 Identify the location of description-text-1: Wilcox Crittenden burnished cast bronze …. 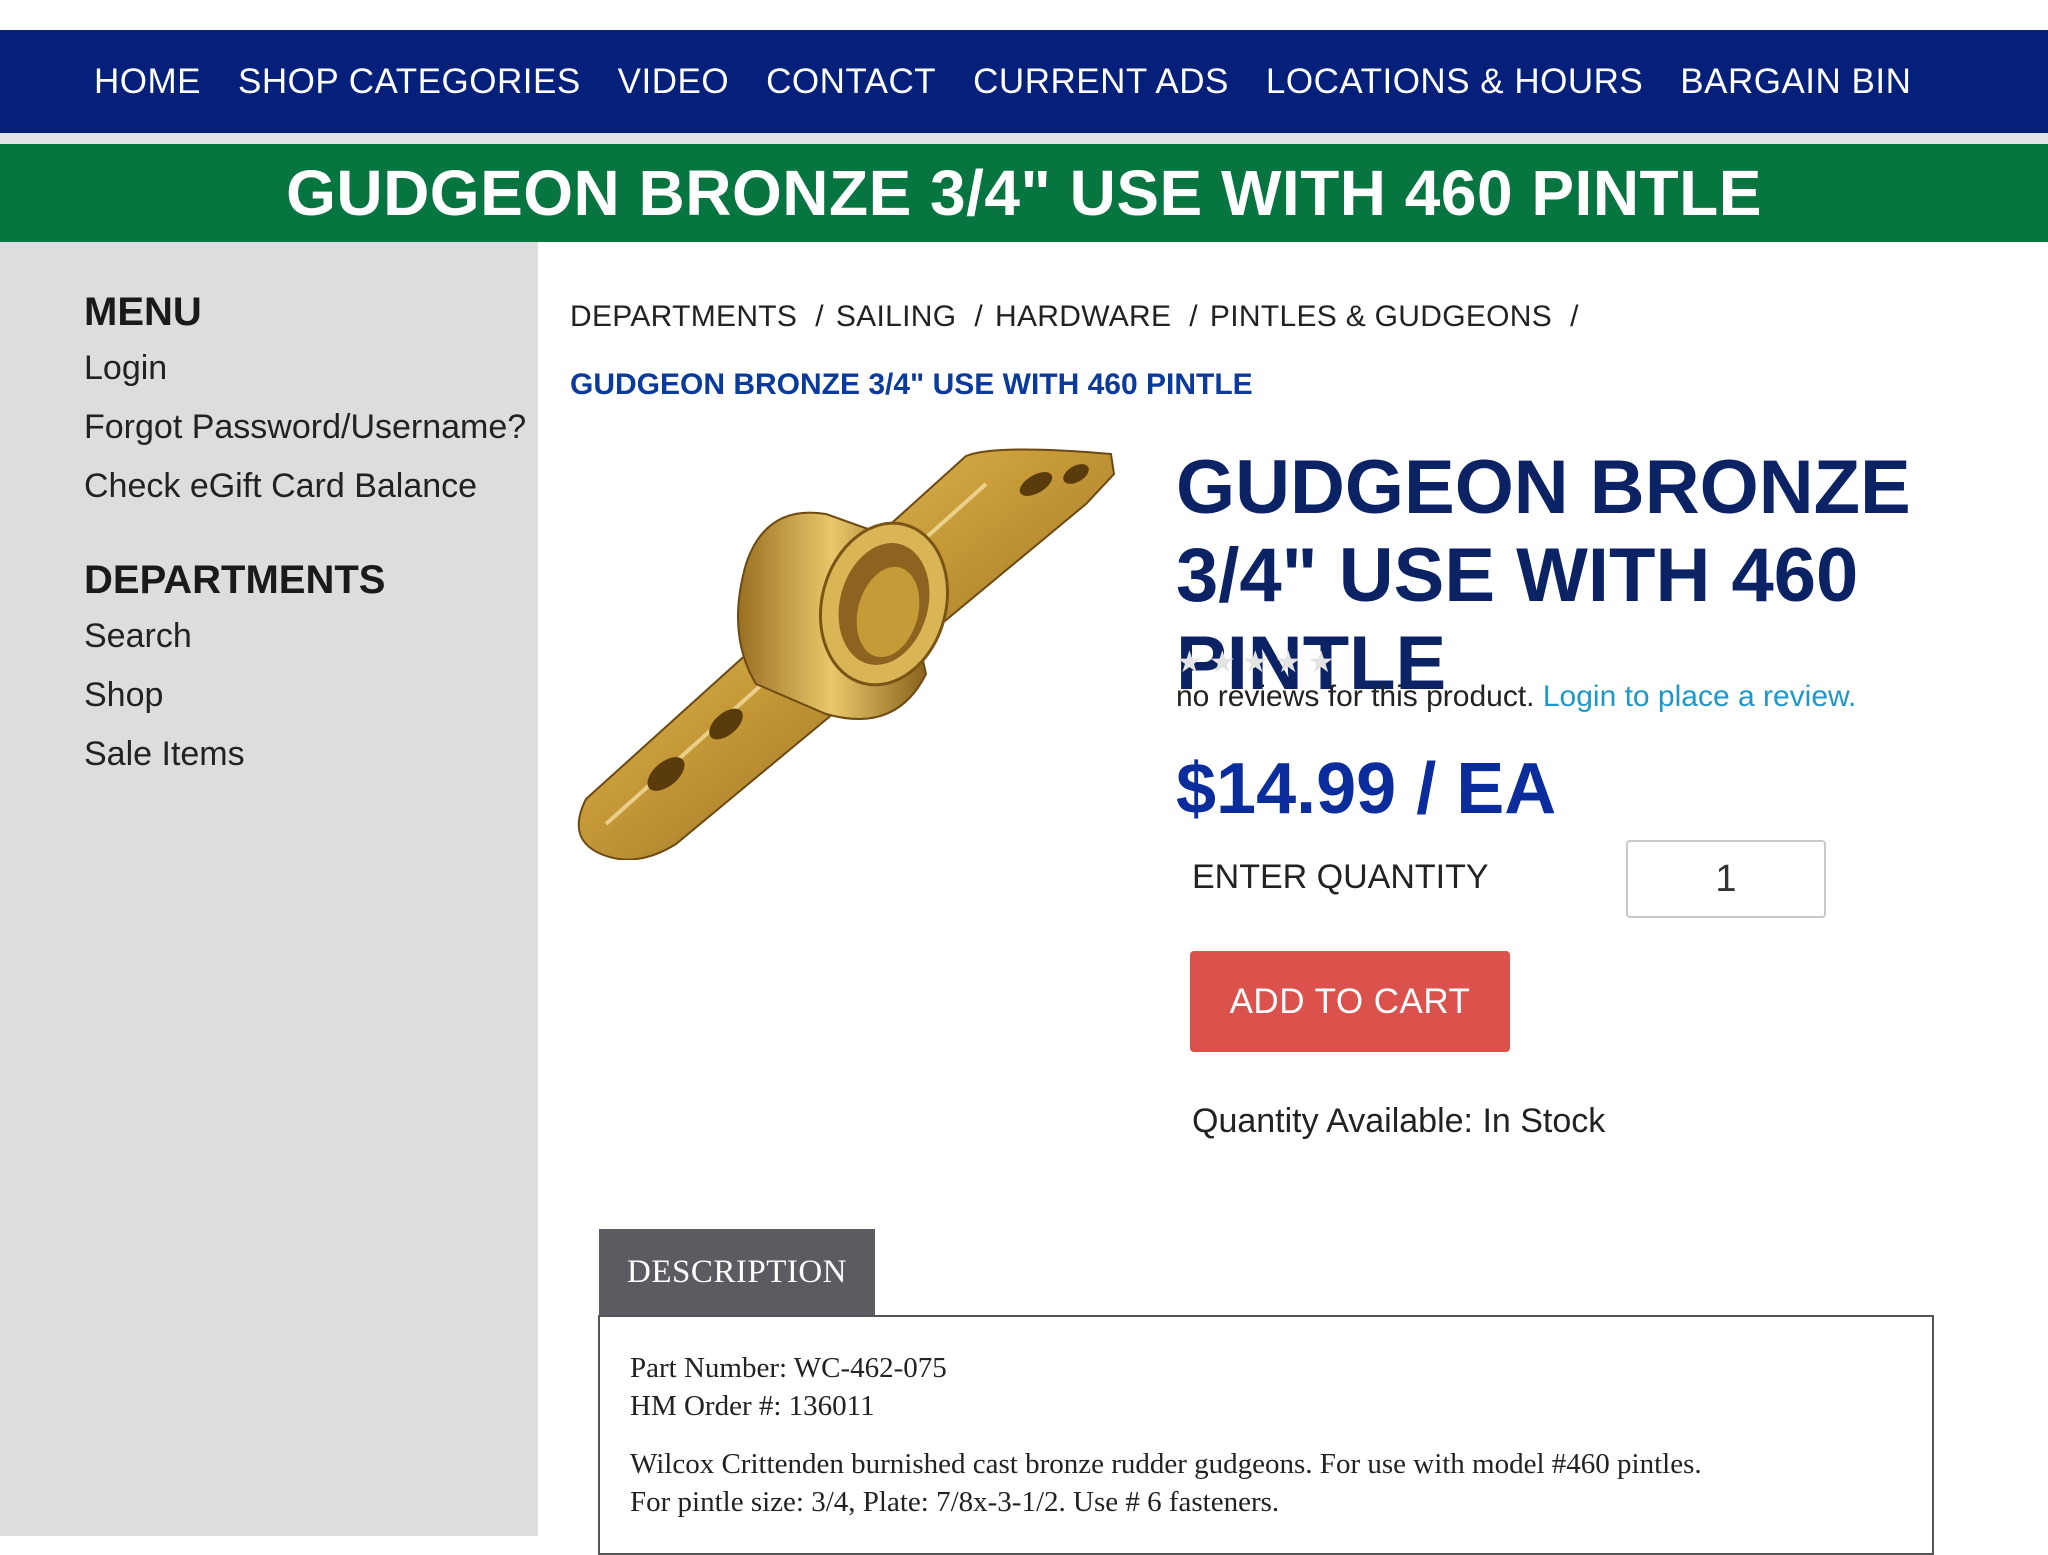
(1166, 1464).